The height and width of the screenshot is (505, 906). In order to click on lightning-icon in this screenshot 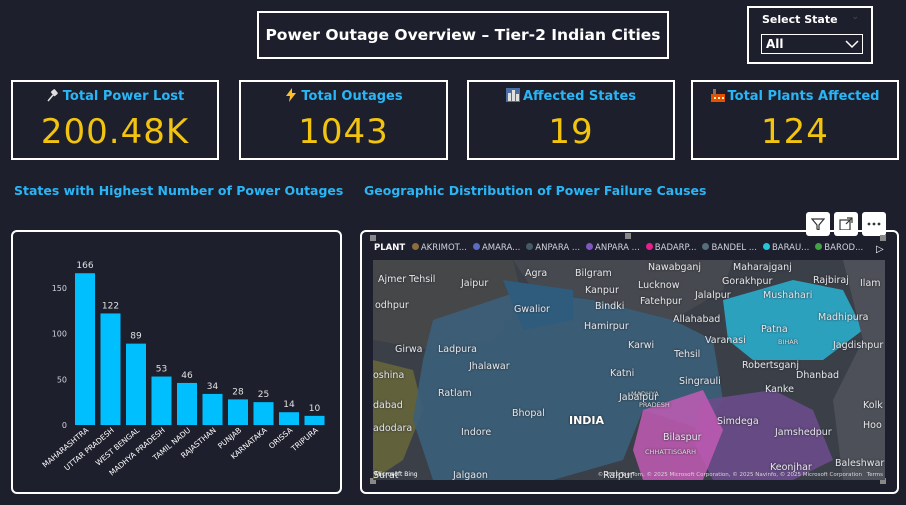, I will do `click(291, 95)`.